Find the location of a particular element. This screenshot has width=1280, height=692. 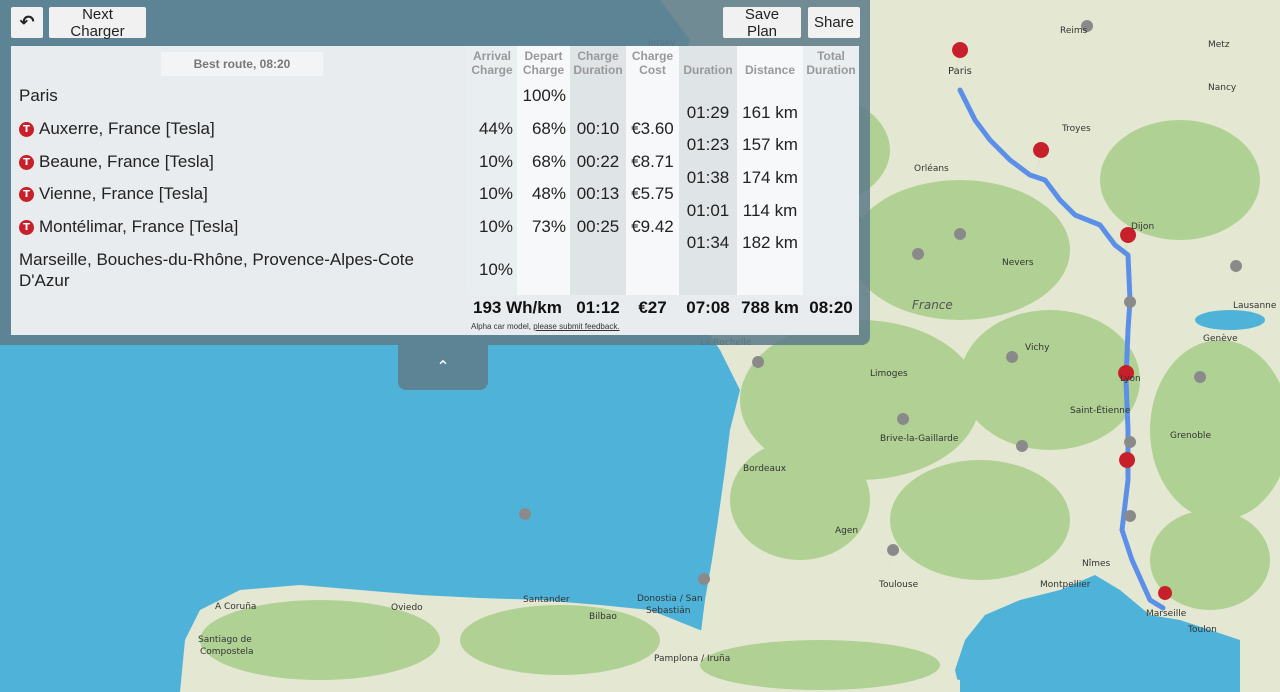

arrival-charge-beaune: 10% is located at coordinates (495, 161).